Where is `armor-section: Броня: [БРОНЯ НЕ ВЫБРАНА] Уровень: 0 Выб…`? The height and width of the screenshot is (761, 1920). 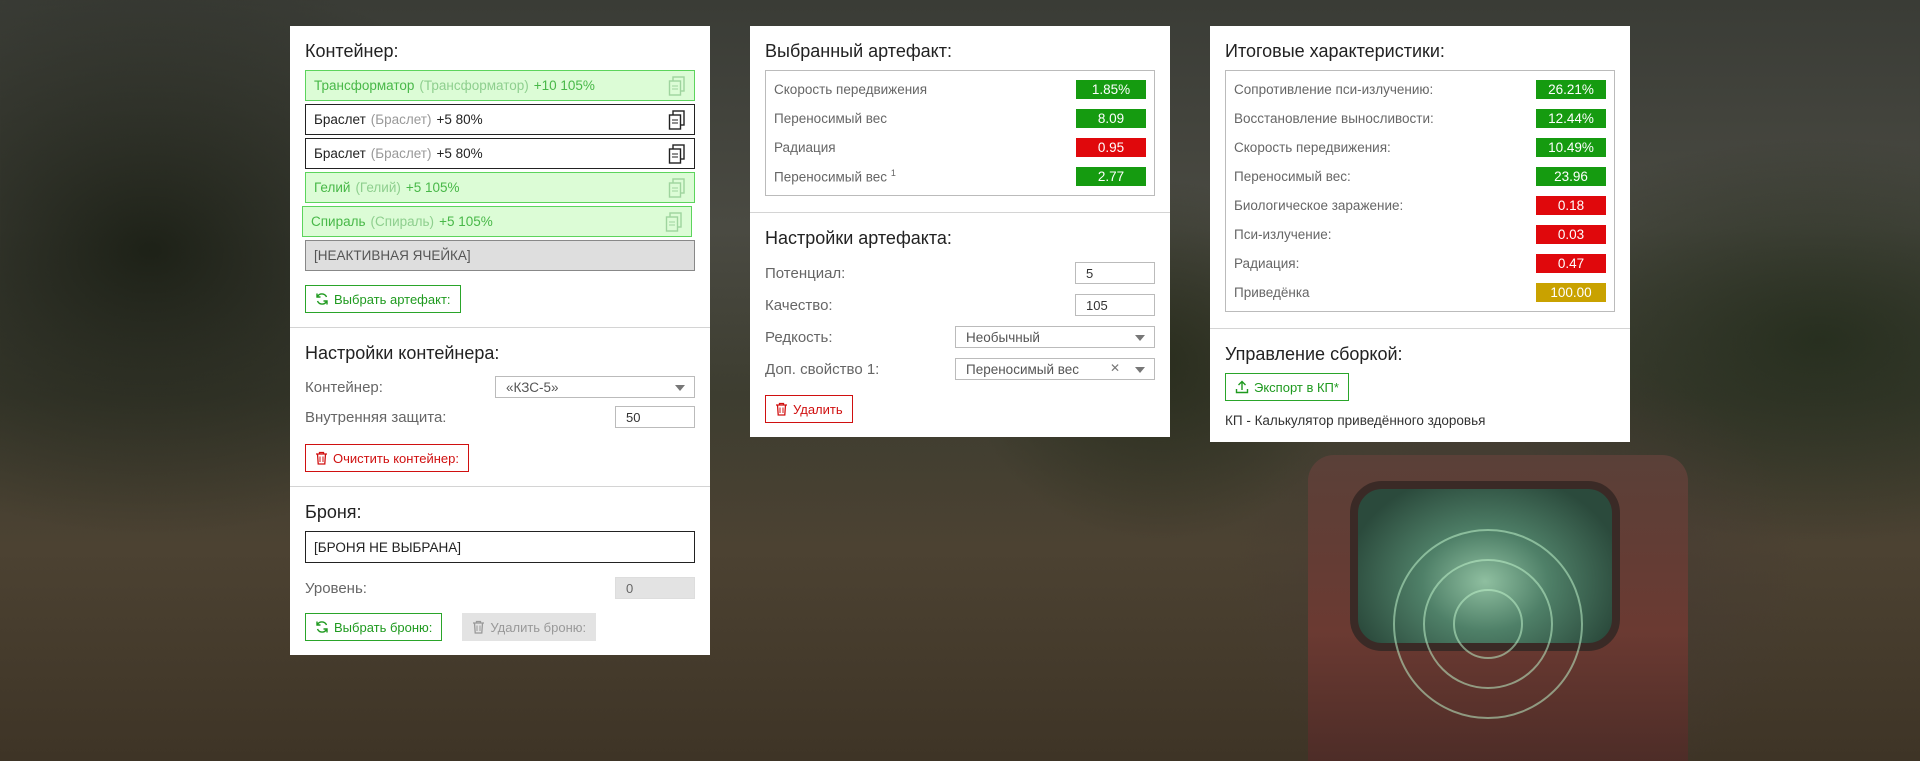 armor-section: Броня: [БРОНЯ НЕ ВЫБРАНА] Уровень: 0 Выб… is located at coordinates (500, 570).